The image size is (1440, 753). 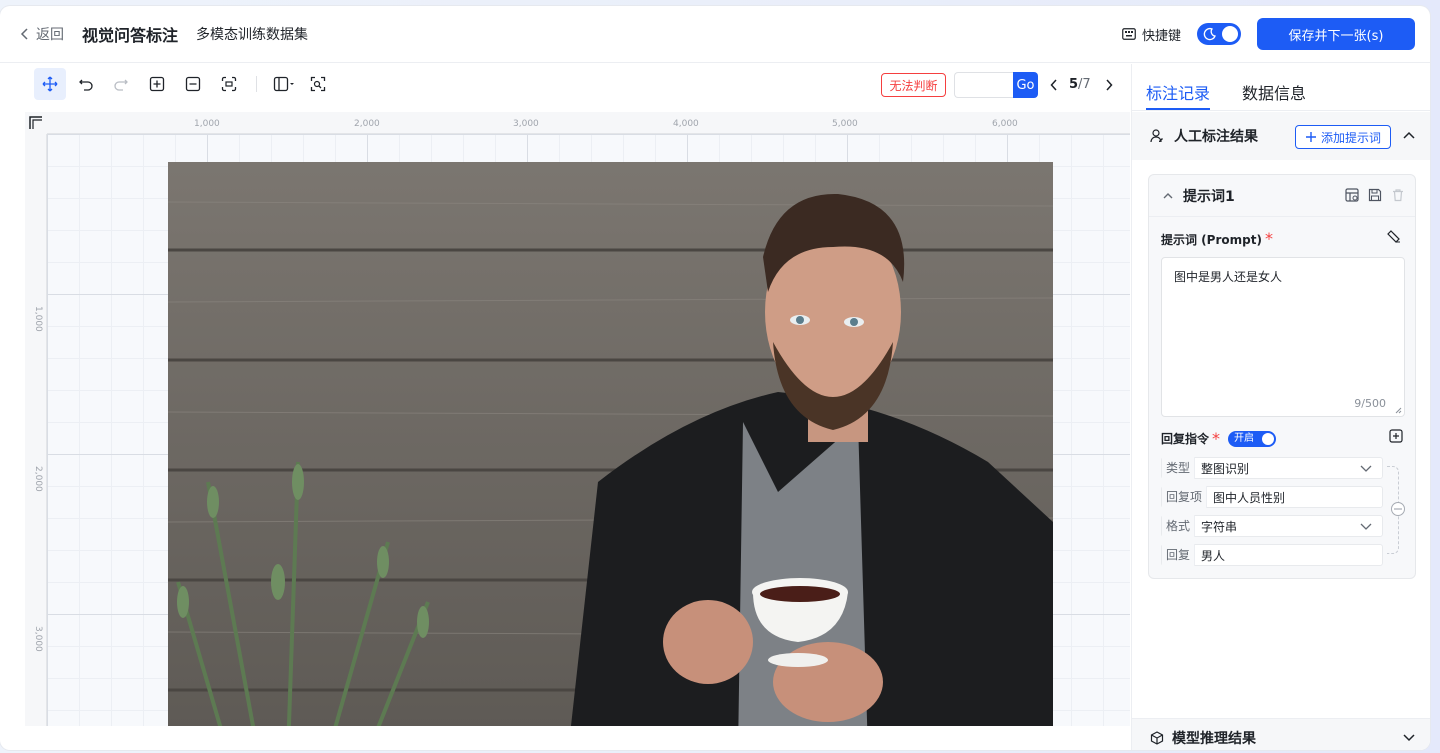 I want to click on save-next-button: 保存并下一张(s), so click(x=1336, y=34).